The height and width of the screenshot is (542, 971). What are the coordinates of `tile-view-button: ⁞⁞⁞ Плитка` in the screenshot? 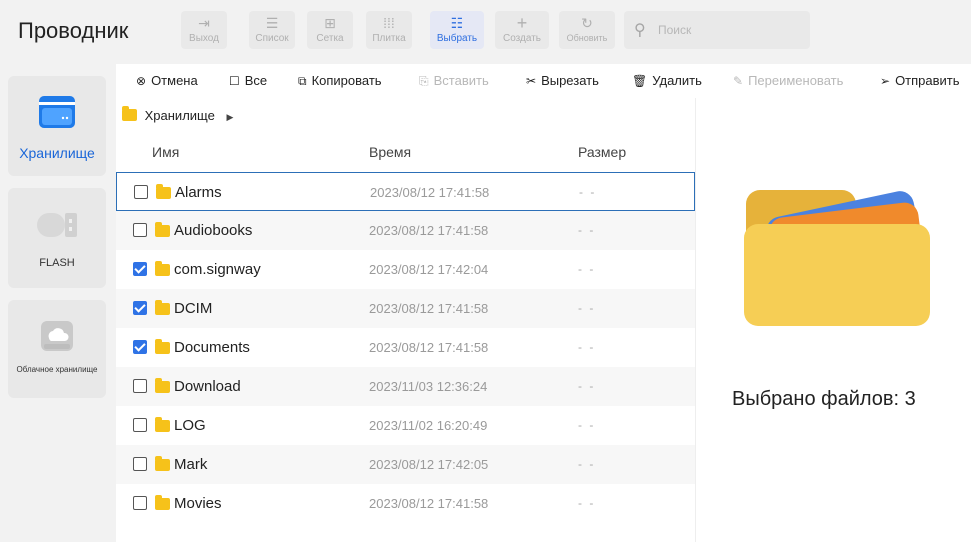 It's located at (389, 30).